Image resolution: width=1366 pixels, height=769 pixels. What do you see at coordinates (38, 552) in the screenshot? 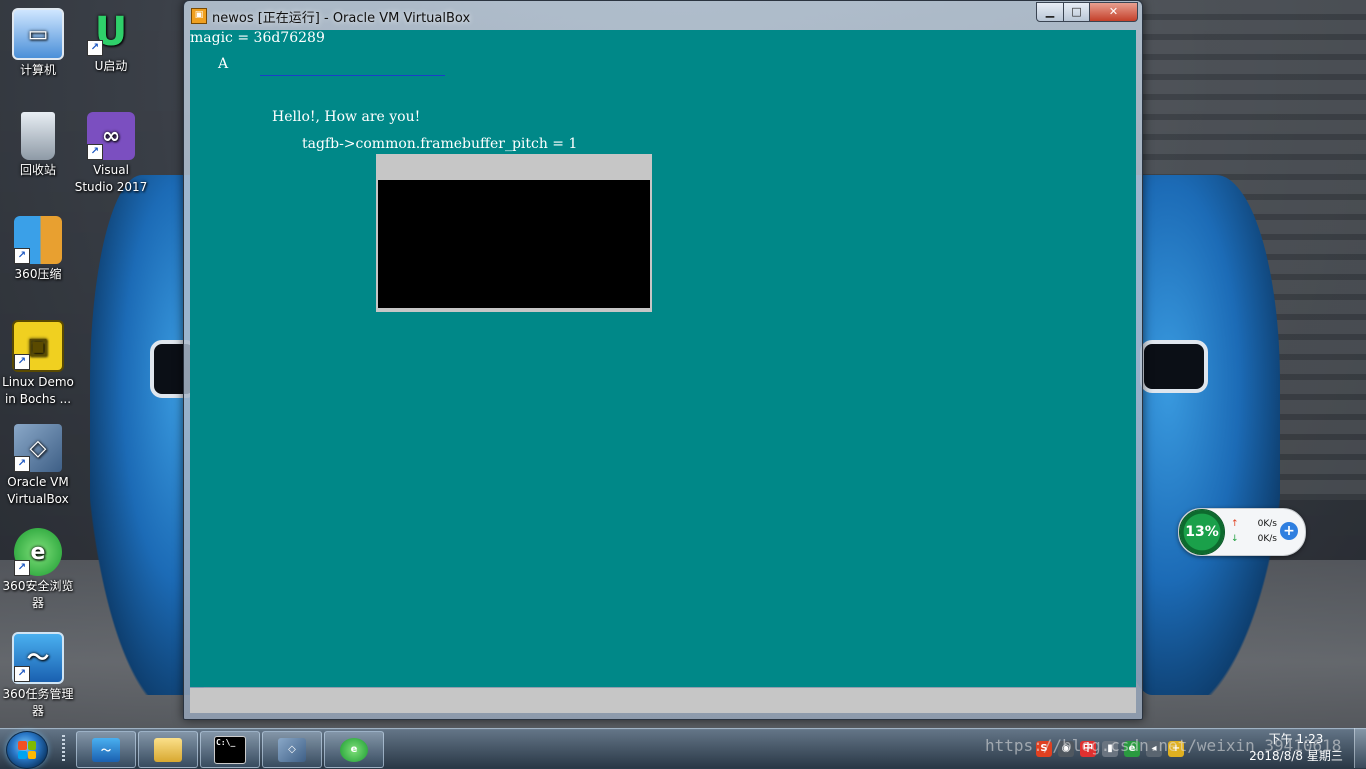
I see `360-browser-icon: e ↗` at bounding box center [38, 552].